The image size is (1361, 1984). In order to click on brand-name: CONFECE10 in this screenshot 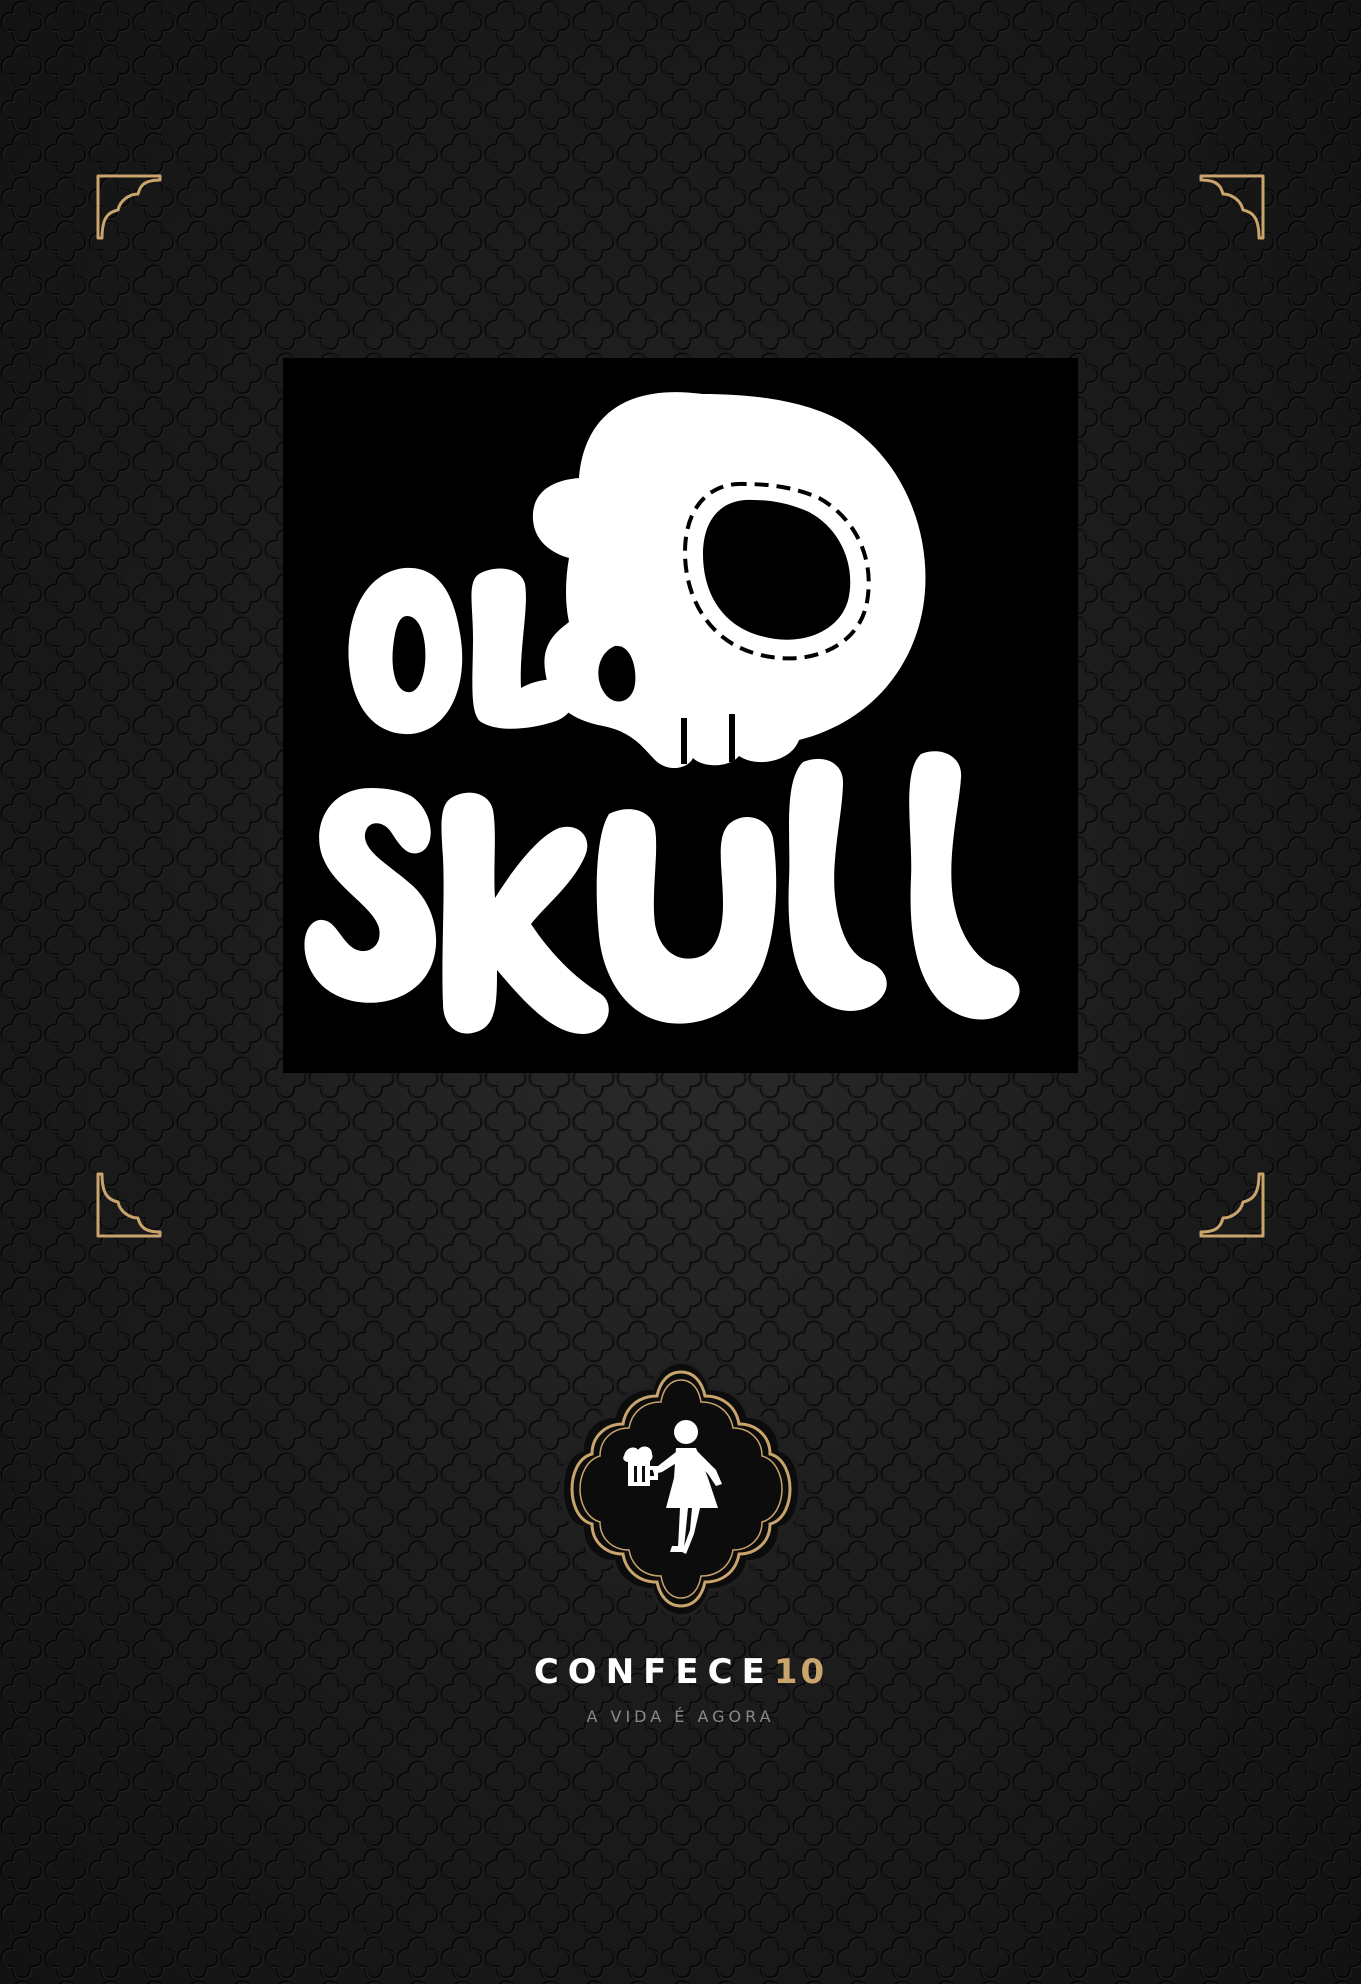, I will do `click(680, 1672)`.